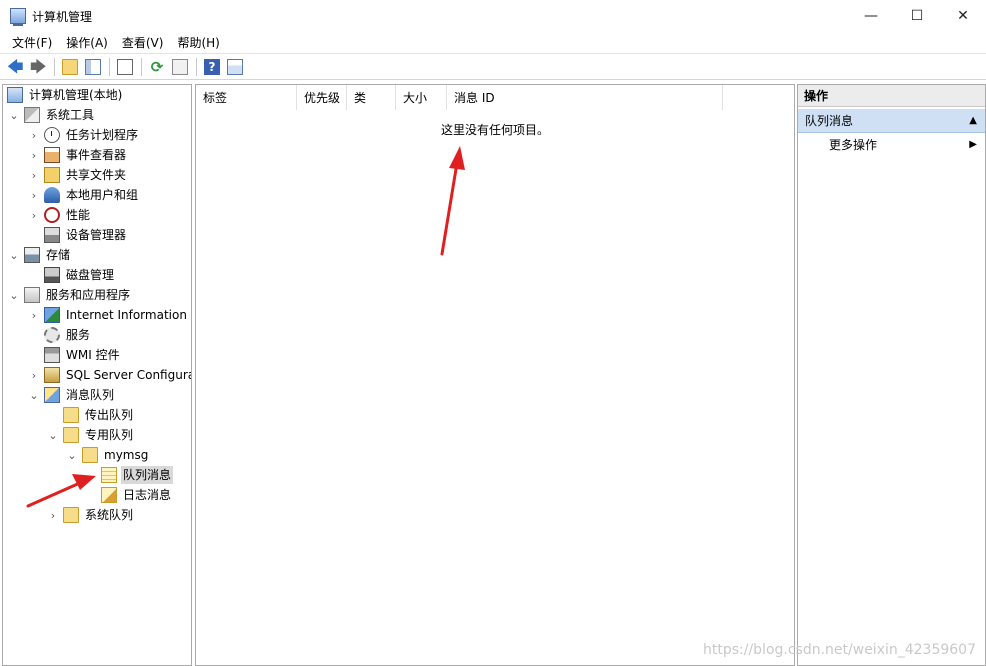 This screenshot has height=666, width=986. What do you see at coordinates (52, 395) in the screenshot?
I see `message-queue-icon` at bounding box center [52, 395].